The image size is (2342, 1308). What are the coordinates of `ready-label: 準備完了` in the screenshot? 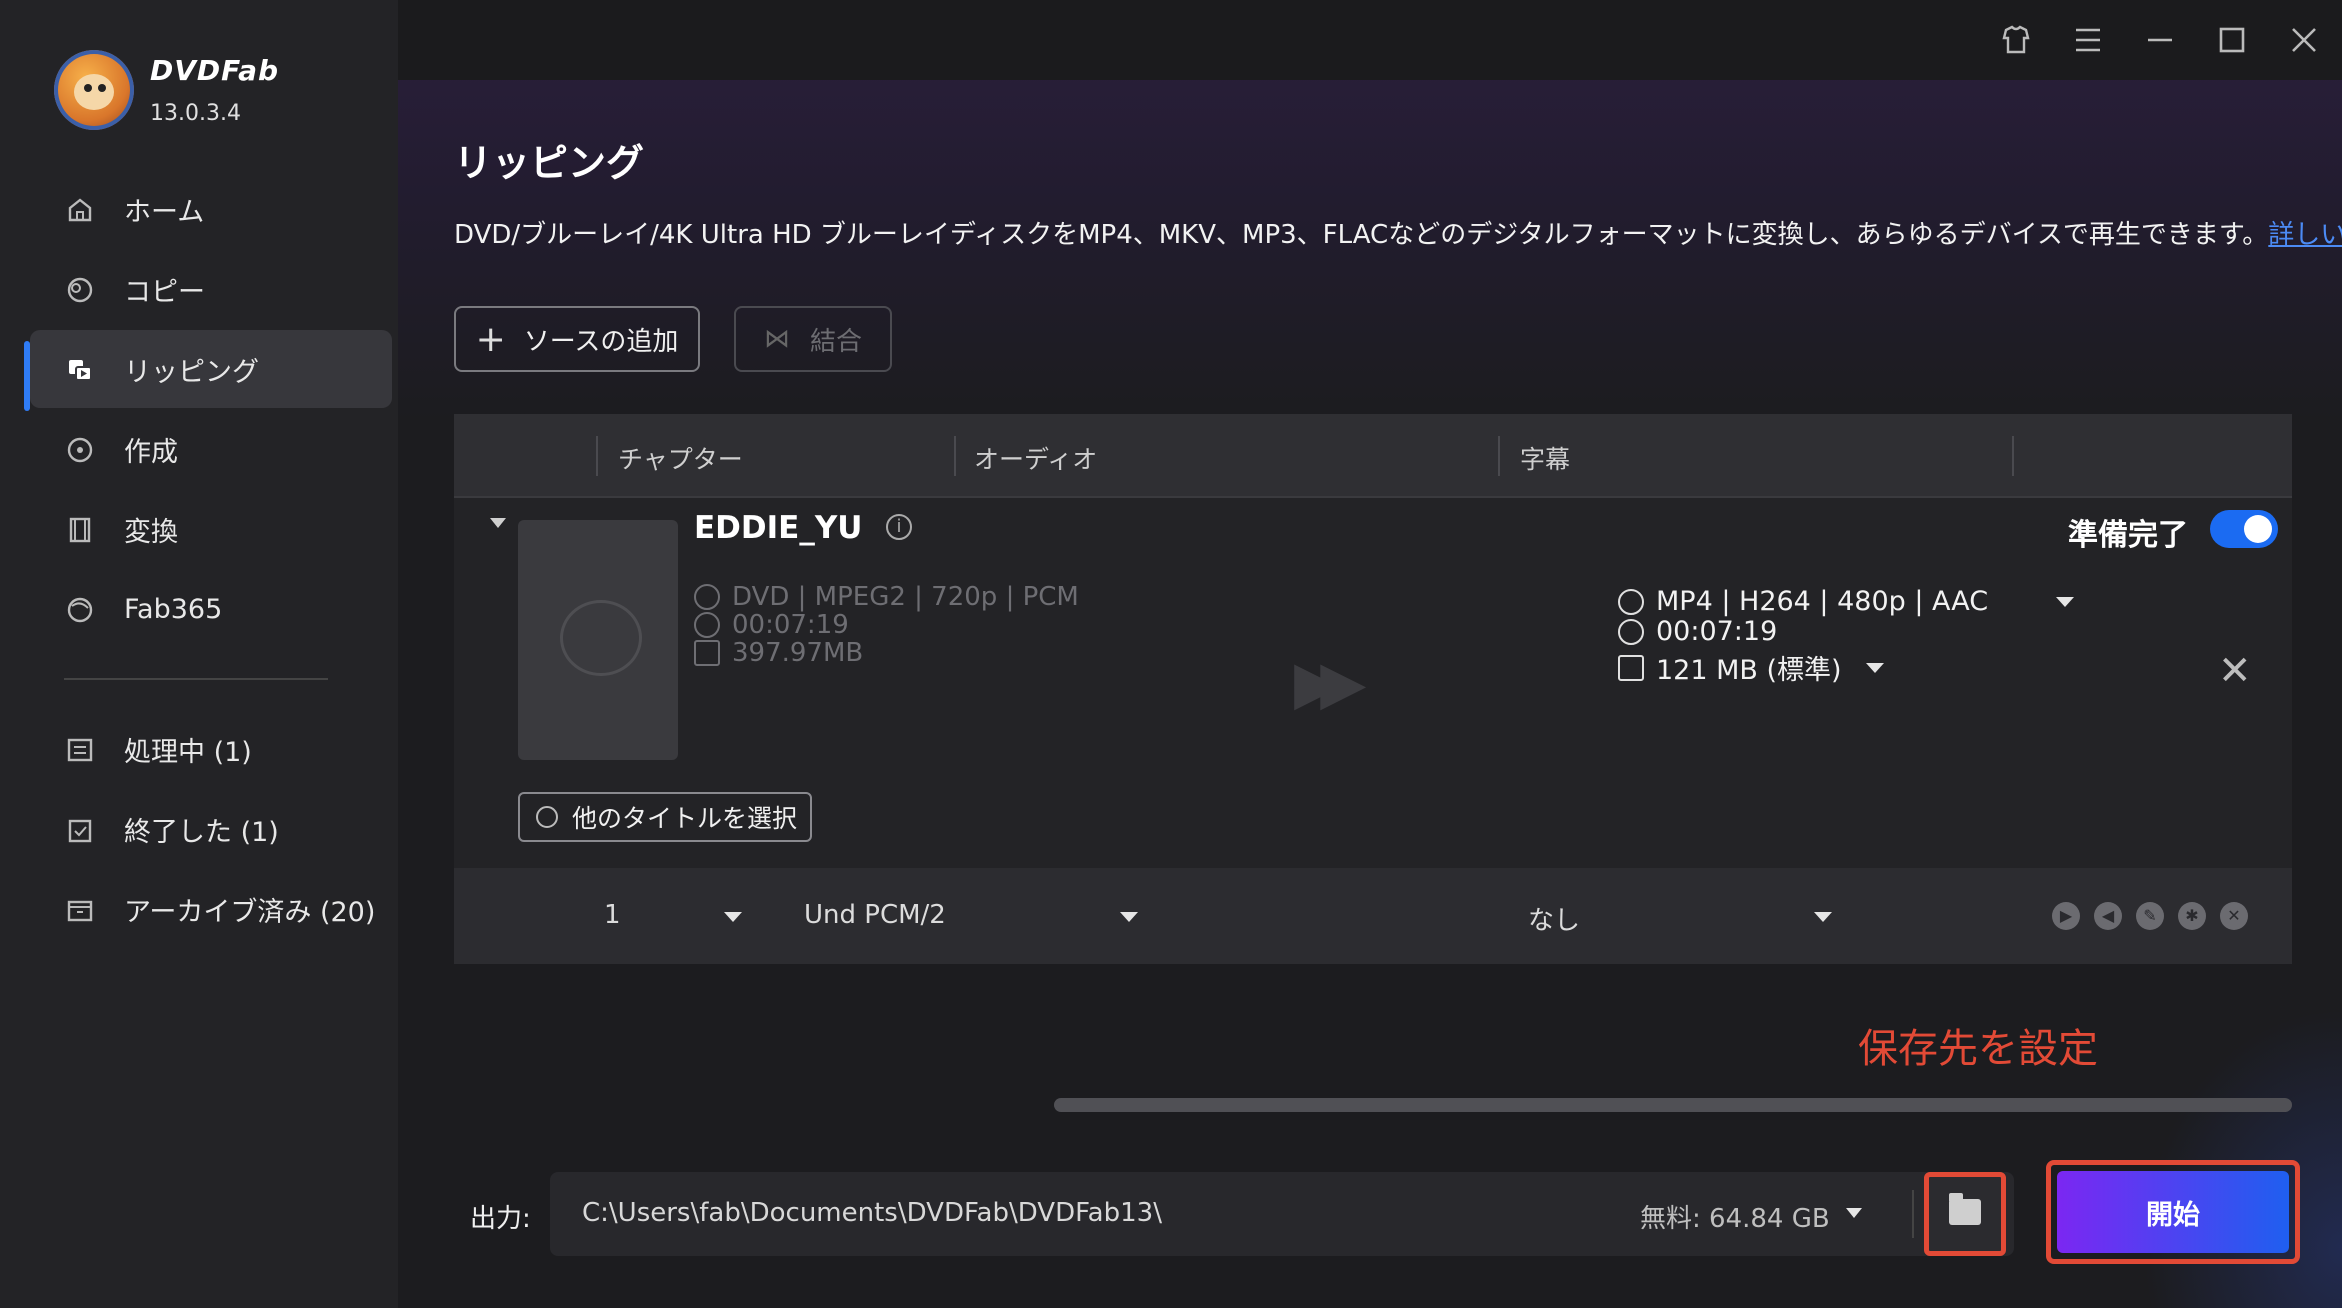 It's located at (2128, 535).